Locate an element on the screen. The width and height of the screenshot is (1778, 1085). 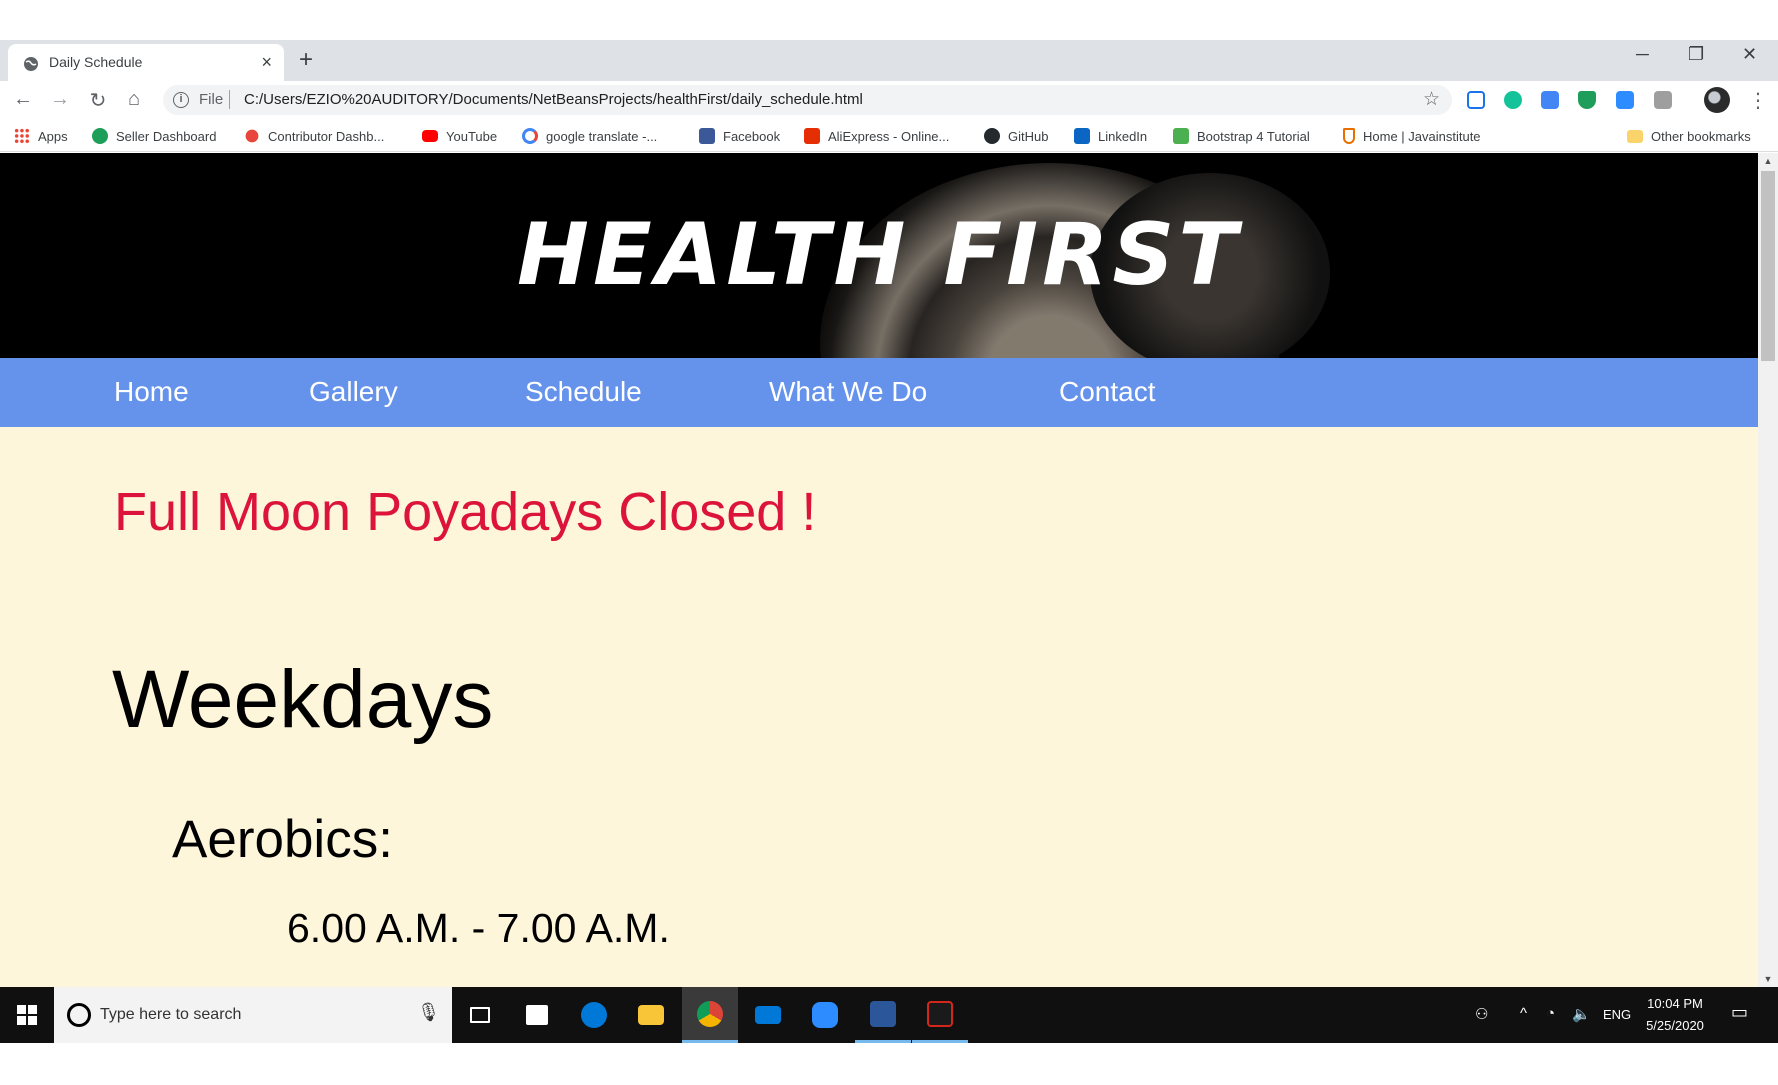
taskbar-zoom is located at coordinates (825, 1015).